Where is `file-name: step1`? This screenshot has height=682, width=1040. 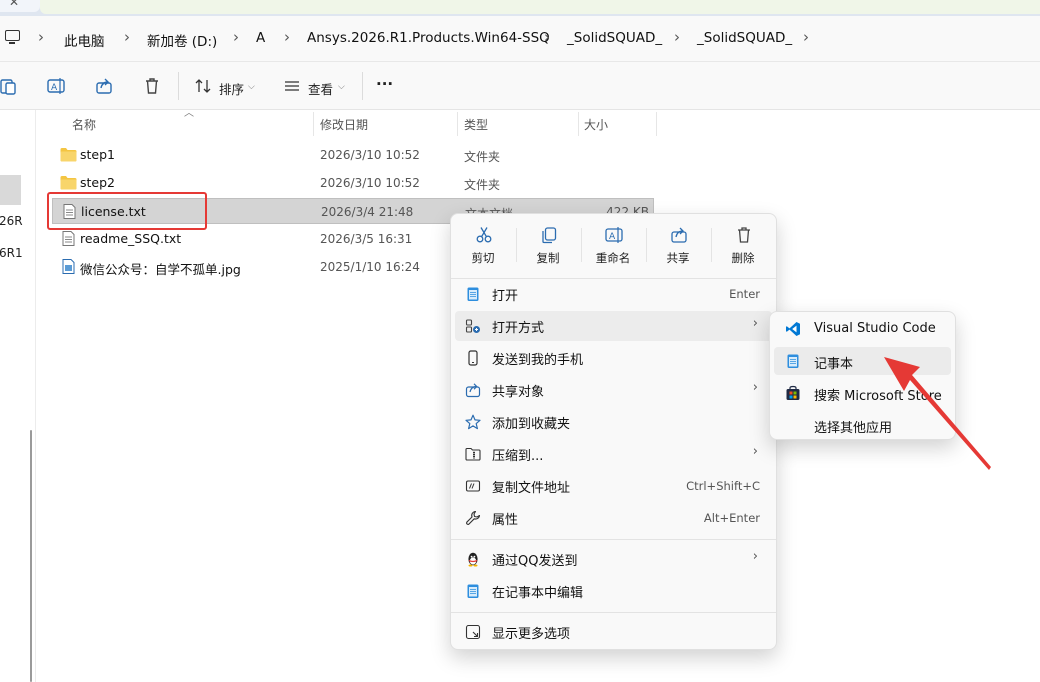 file-name: step1 is located at coordinates (97, 154).